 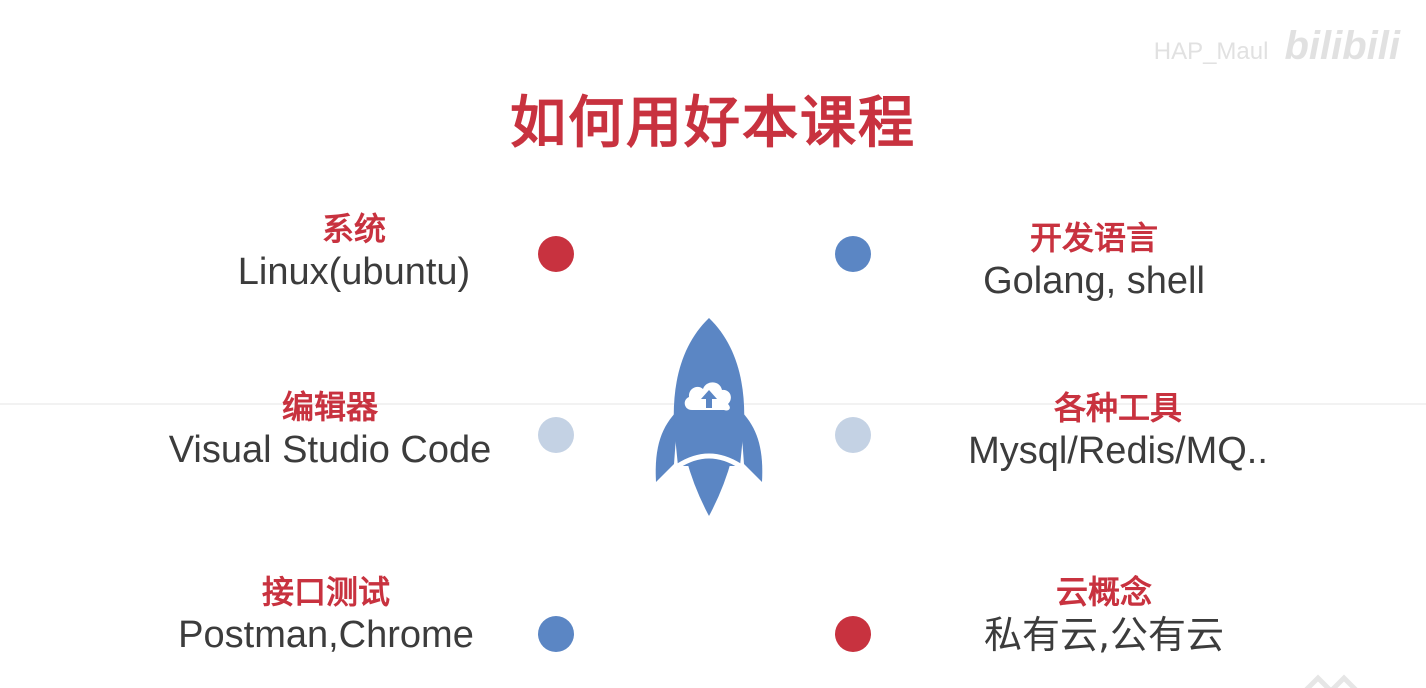 What do you see at coordinates (354, 272) in the screenshot?
I see `item-detail: Linux(ubuntu)` at bounding box center [354, 272].